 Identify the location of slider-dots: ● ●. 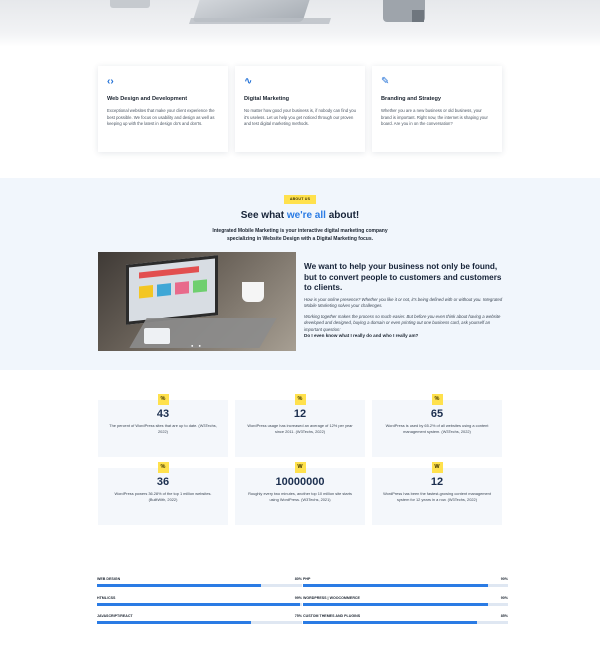
(197, 345).